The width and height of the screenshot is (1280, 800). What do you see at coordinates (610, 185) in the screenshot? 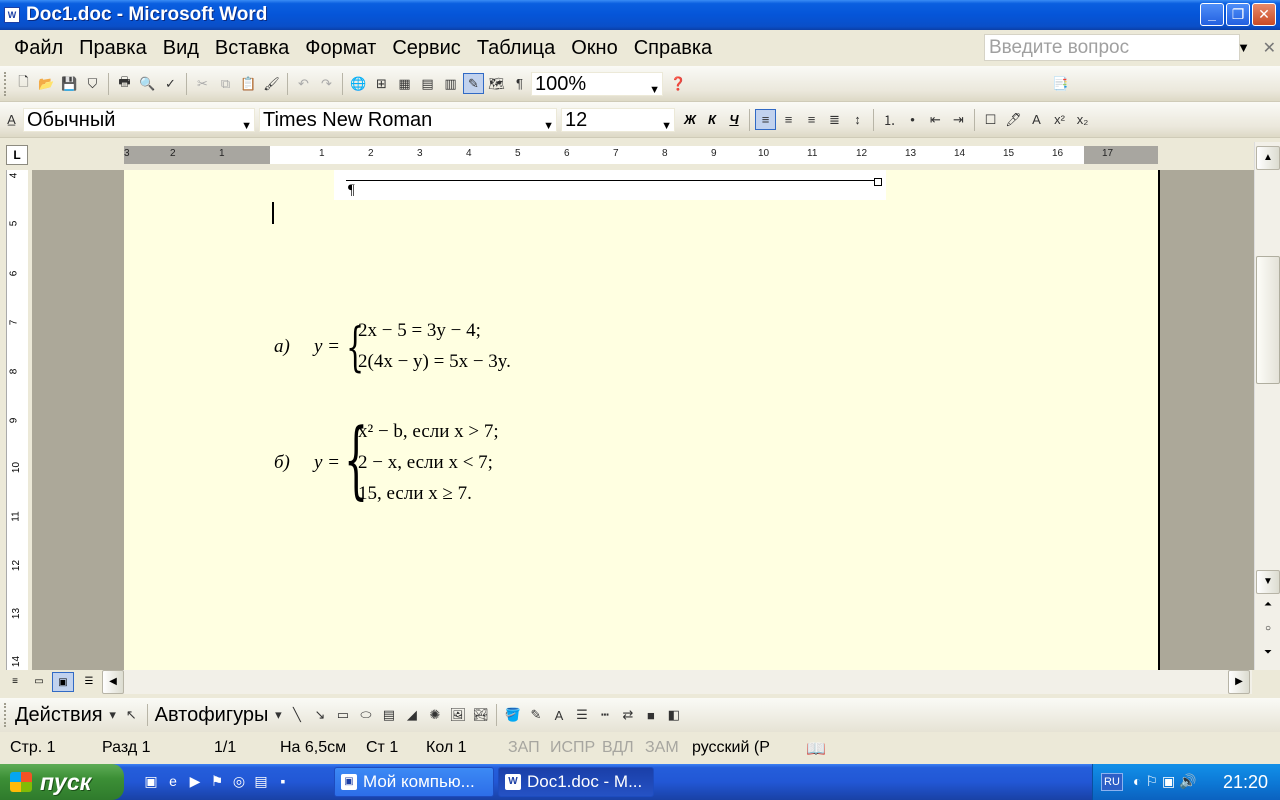
I see `drawing-canvas-frame: ¶` at bounding box center [610, 185].